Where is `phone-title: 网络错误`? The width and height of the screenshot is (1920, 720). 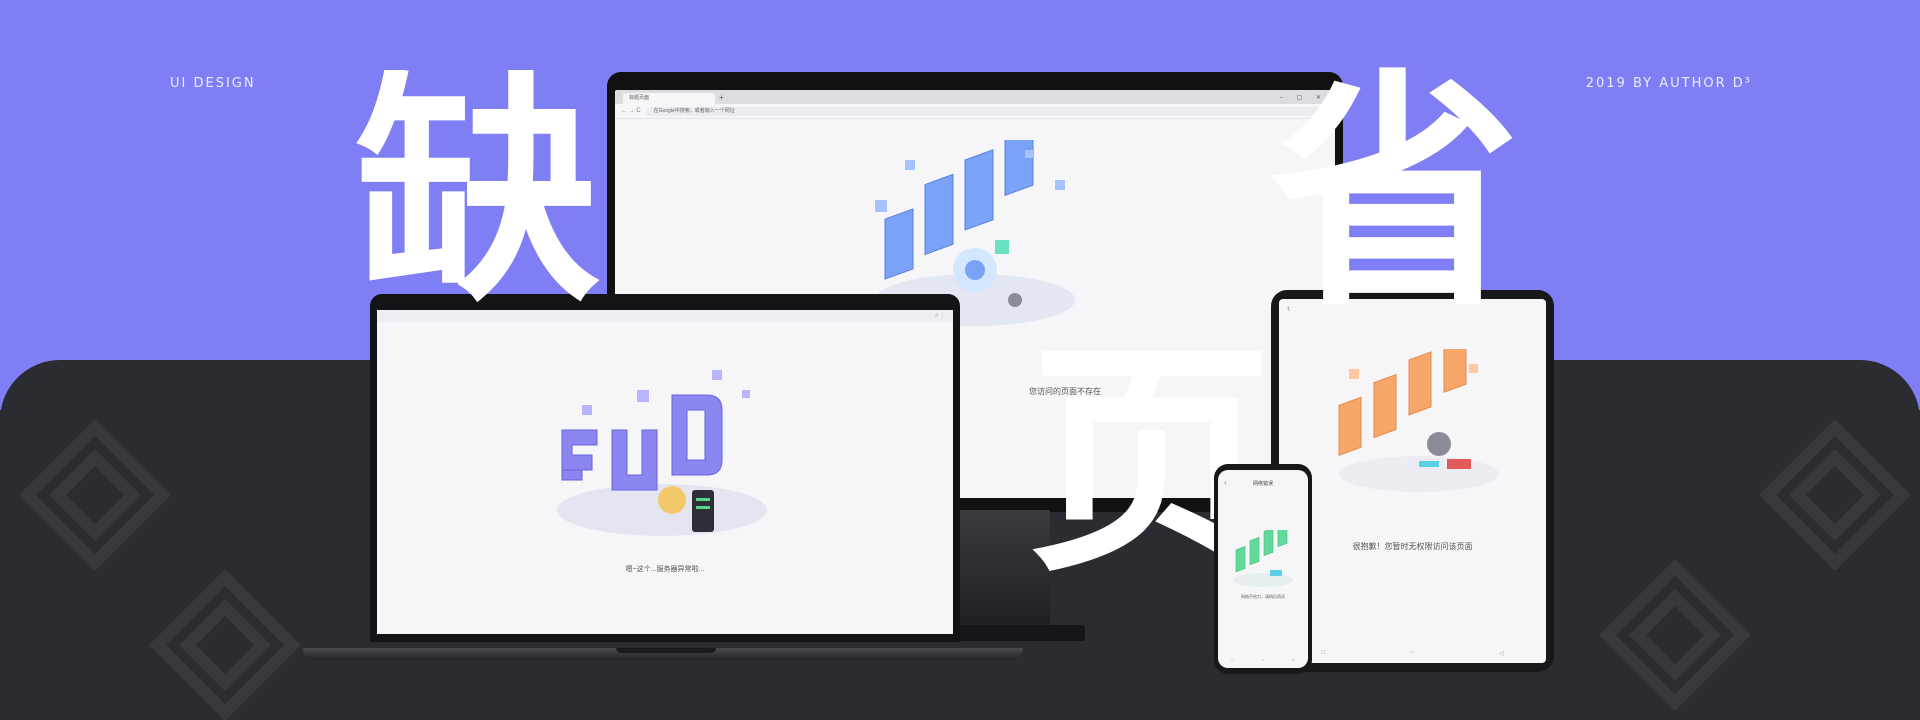
phone-title: 网络错误 is located at coordinates (1262, 484).